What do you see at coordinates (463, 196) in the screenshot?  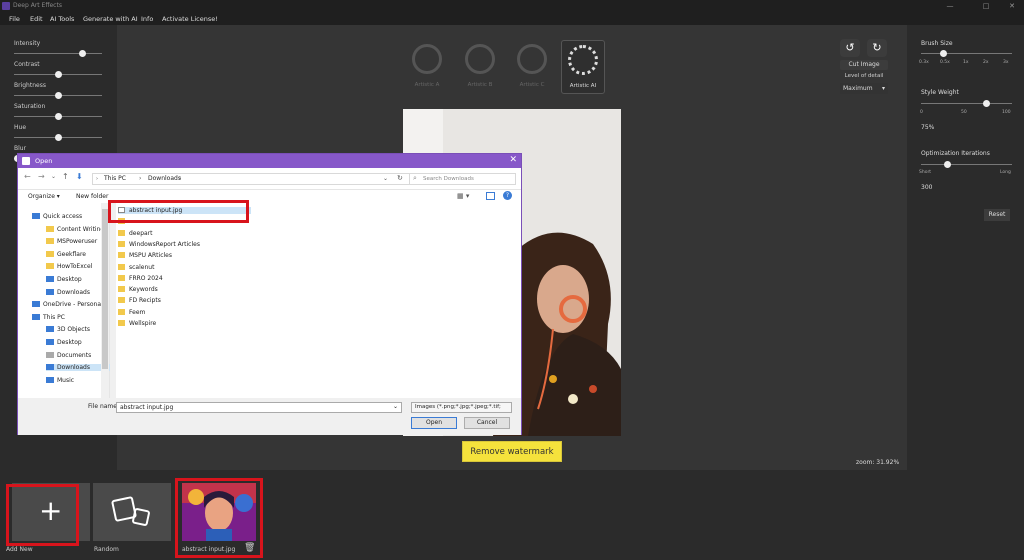 I see `view-options-icon: ▦ ▾` at bounding box center [463, 196].